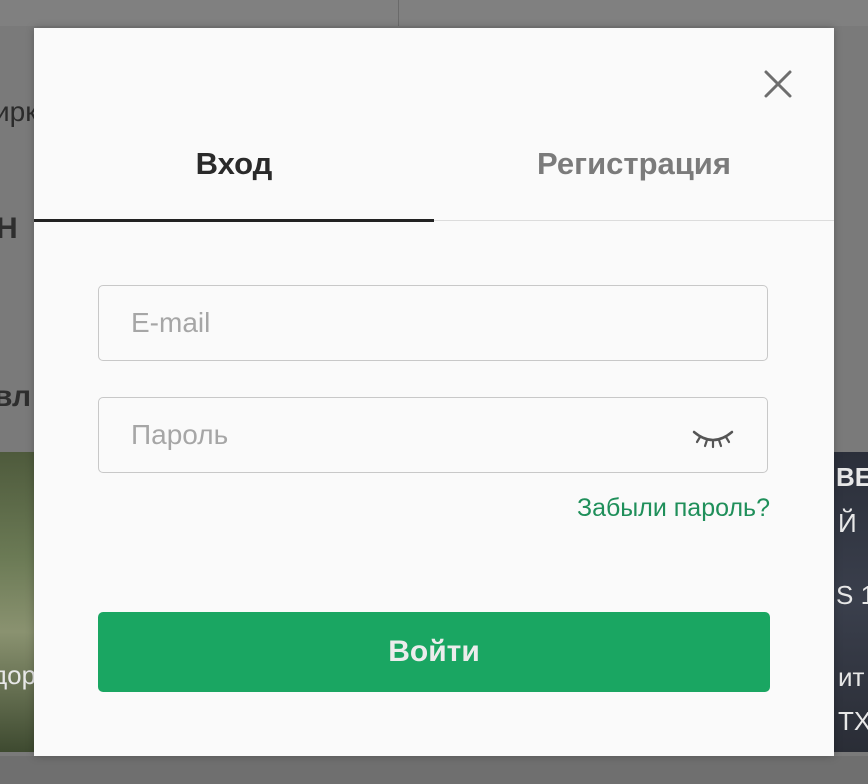  Describe the element at coordinates (847, 523) in the screenshot. I see `background-image-caption: Й` at that location.